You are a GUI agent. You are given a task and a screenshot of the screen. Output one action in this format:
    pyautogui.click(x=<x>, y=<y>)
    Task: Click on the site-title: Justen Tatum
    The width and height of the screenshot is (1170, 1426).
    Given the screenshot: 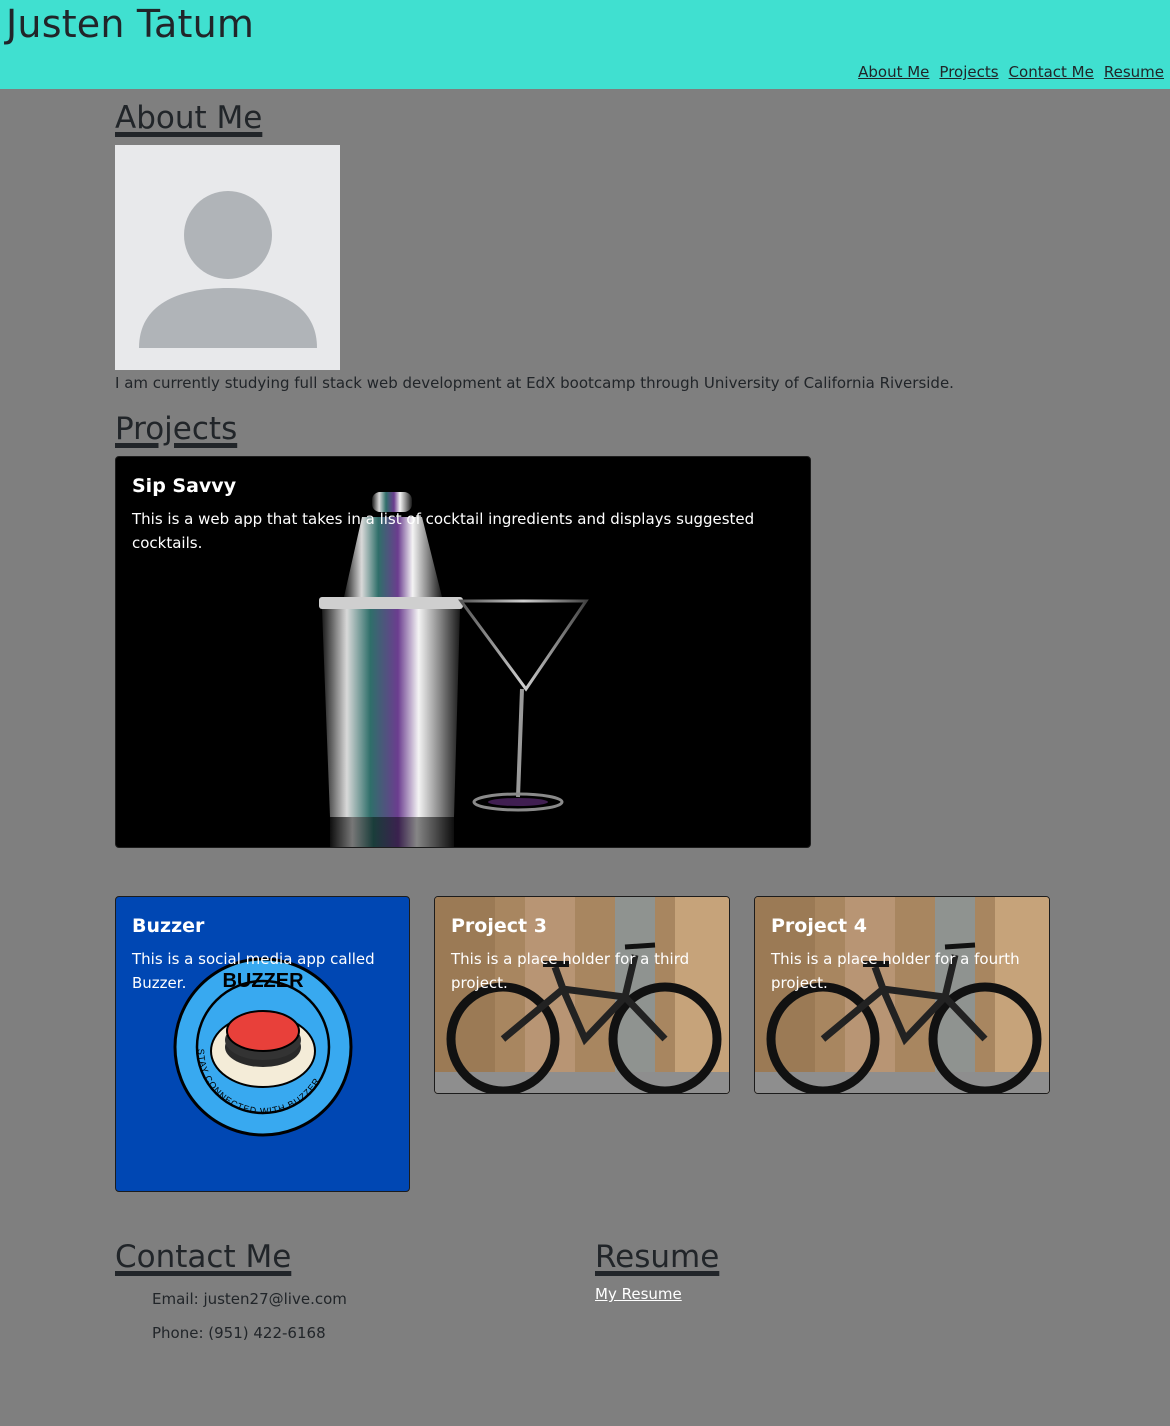 What is the action you would take?
    pyautogui.click(x=130, y=24)
    